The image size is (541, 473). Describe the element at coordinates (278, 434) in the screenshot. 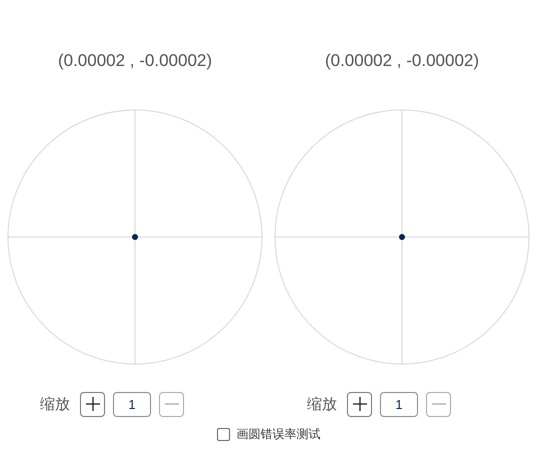

I see `checkbox-label: 画圆错误率测试` at that location.